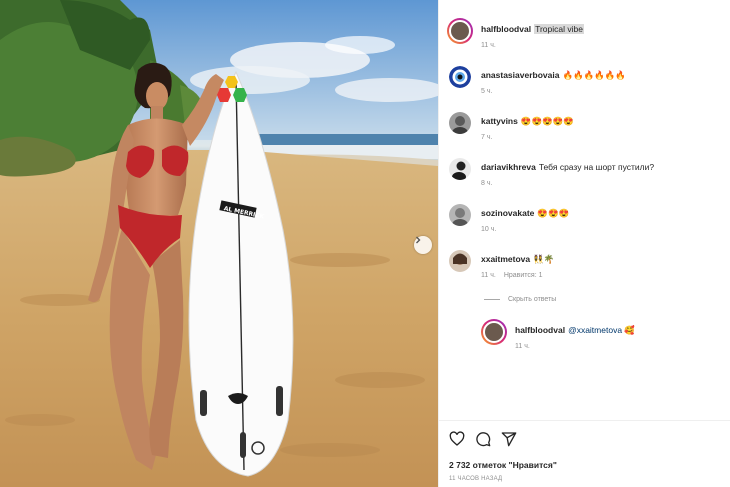  What do you see at coordinates (487, 91) in the screenshot?
I see `comment-time: 5 ч.` at bounding box center [487, 91].